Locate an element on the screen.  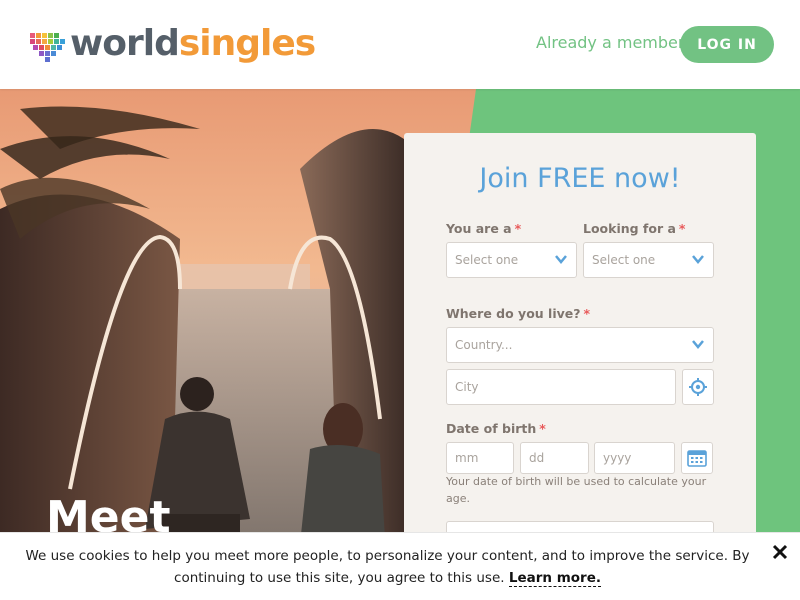
you-are-label: You are a * is located at coordinates (483, 228).